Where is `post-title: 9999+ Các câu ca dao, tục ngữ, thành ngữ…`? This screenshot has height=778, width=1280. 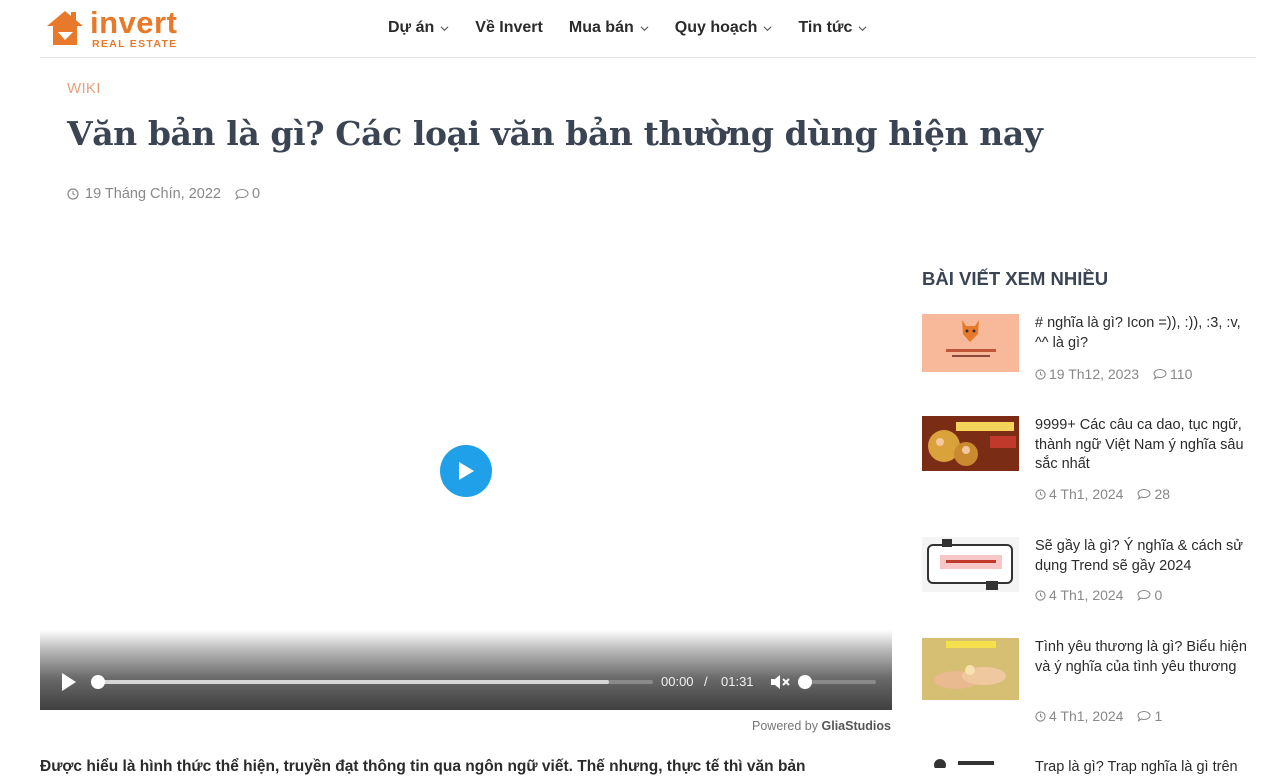
post-title: 9999+ Các câu ca dao, tục ngữ, thành ngữ… is located at coordinates (1142, 445).